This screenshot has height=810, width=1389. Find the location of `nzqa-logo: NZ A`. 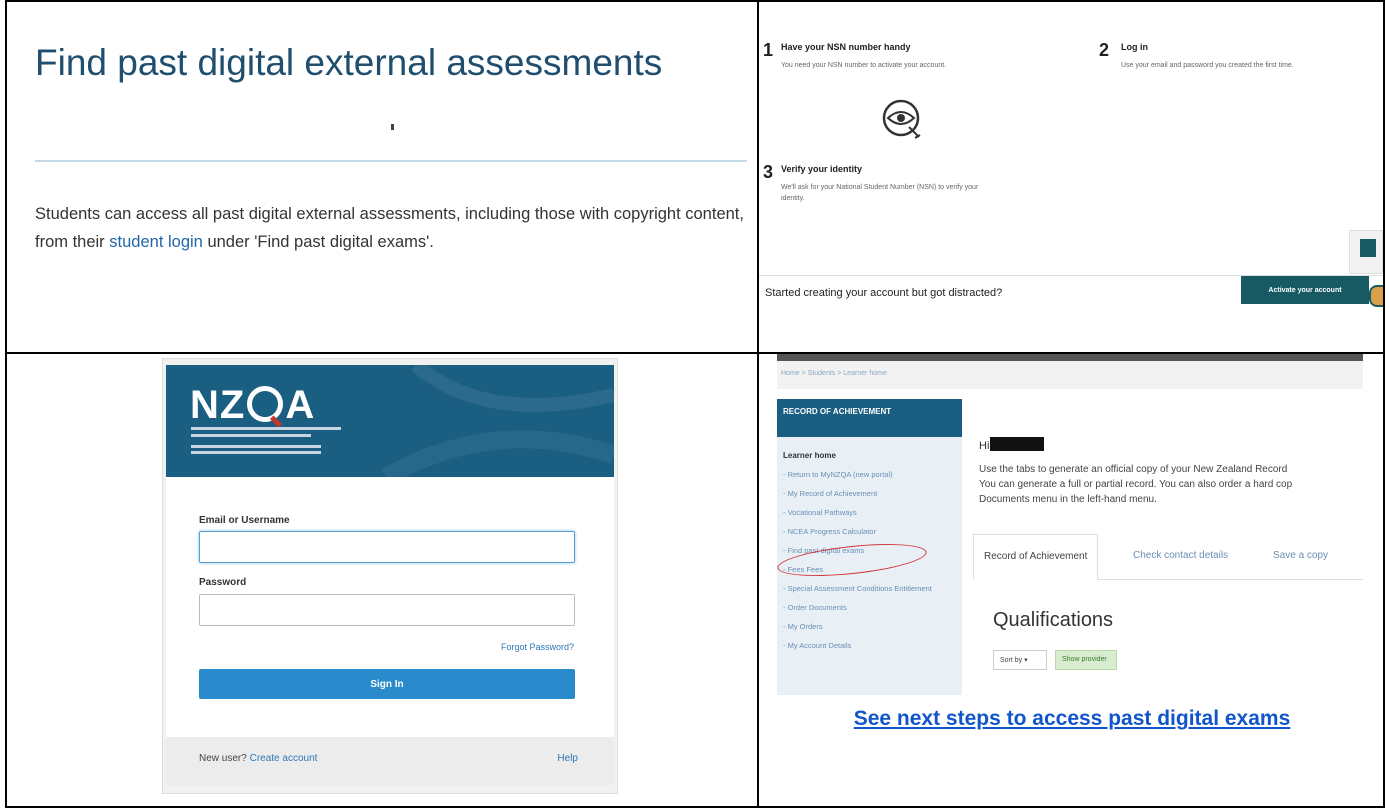

nzqa-logo: NZ A is located at coordinates (252, 405).